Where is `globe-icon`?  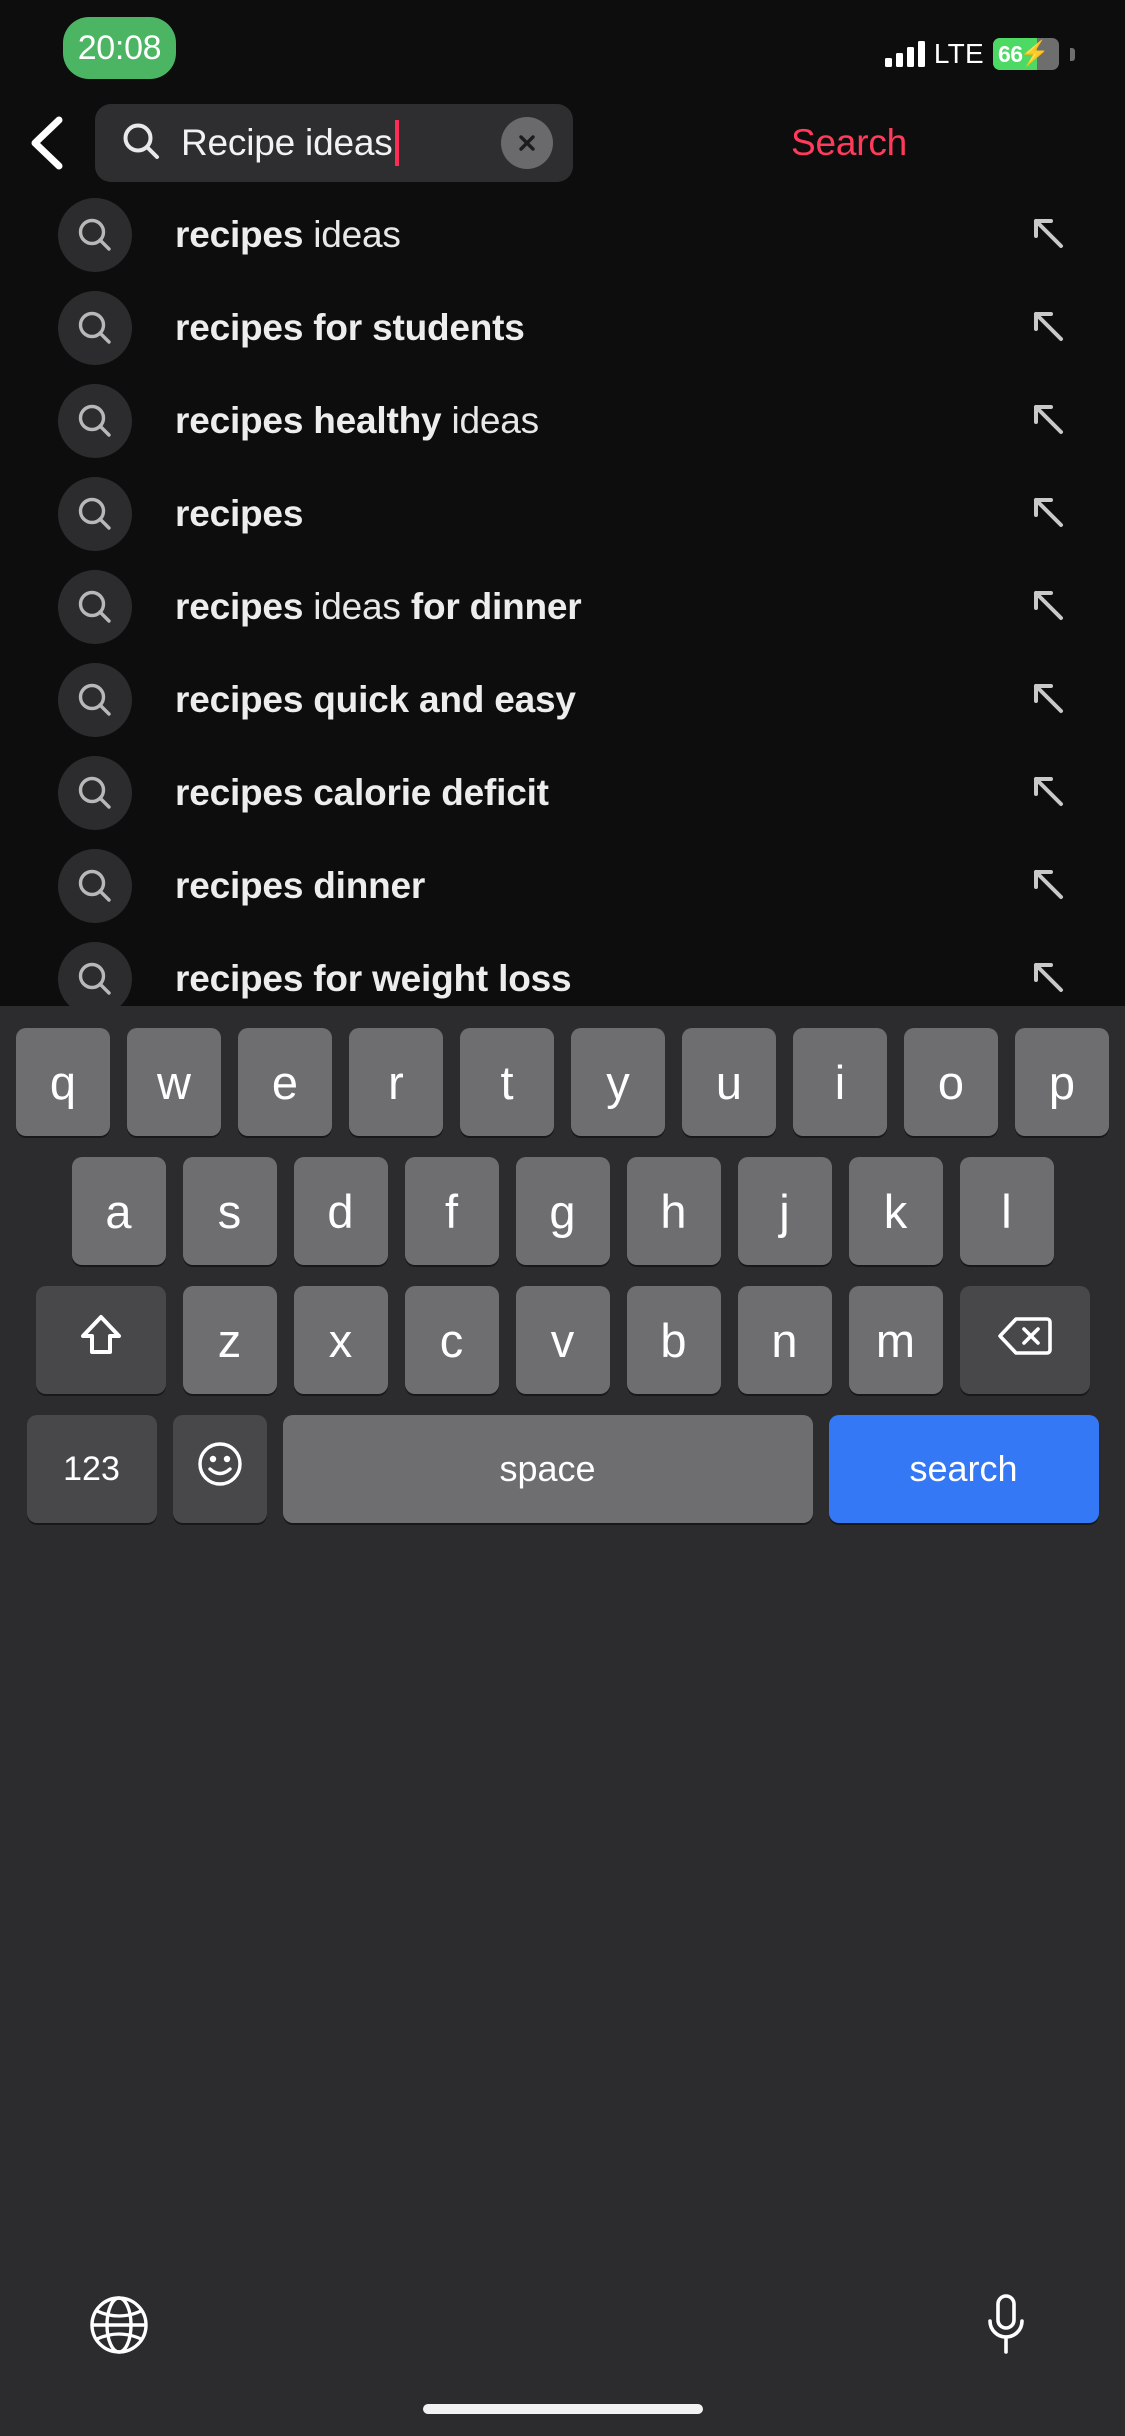
globe-icon is located at coordinates (119, 2327).